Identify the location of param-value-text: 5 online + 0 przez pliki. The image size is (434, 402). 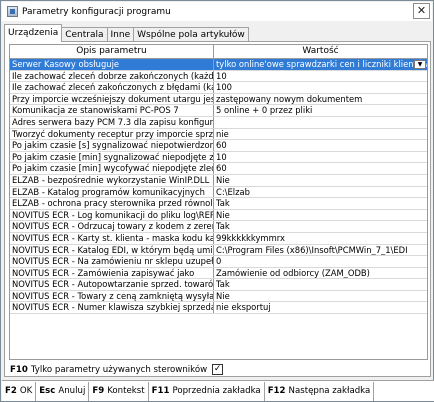
(264, 110).